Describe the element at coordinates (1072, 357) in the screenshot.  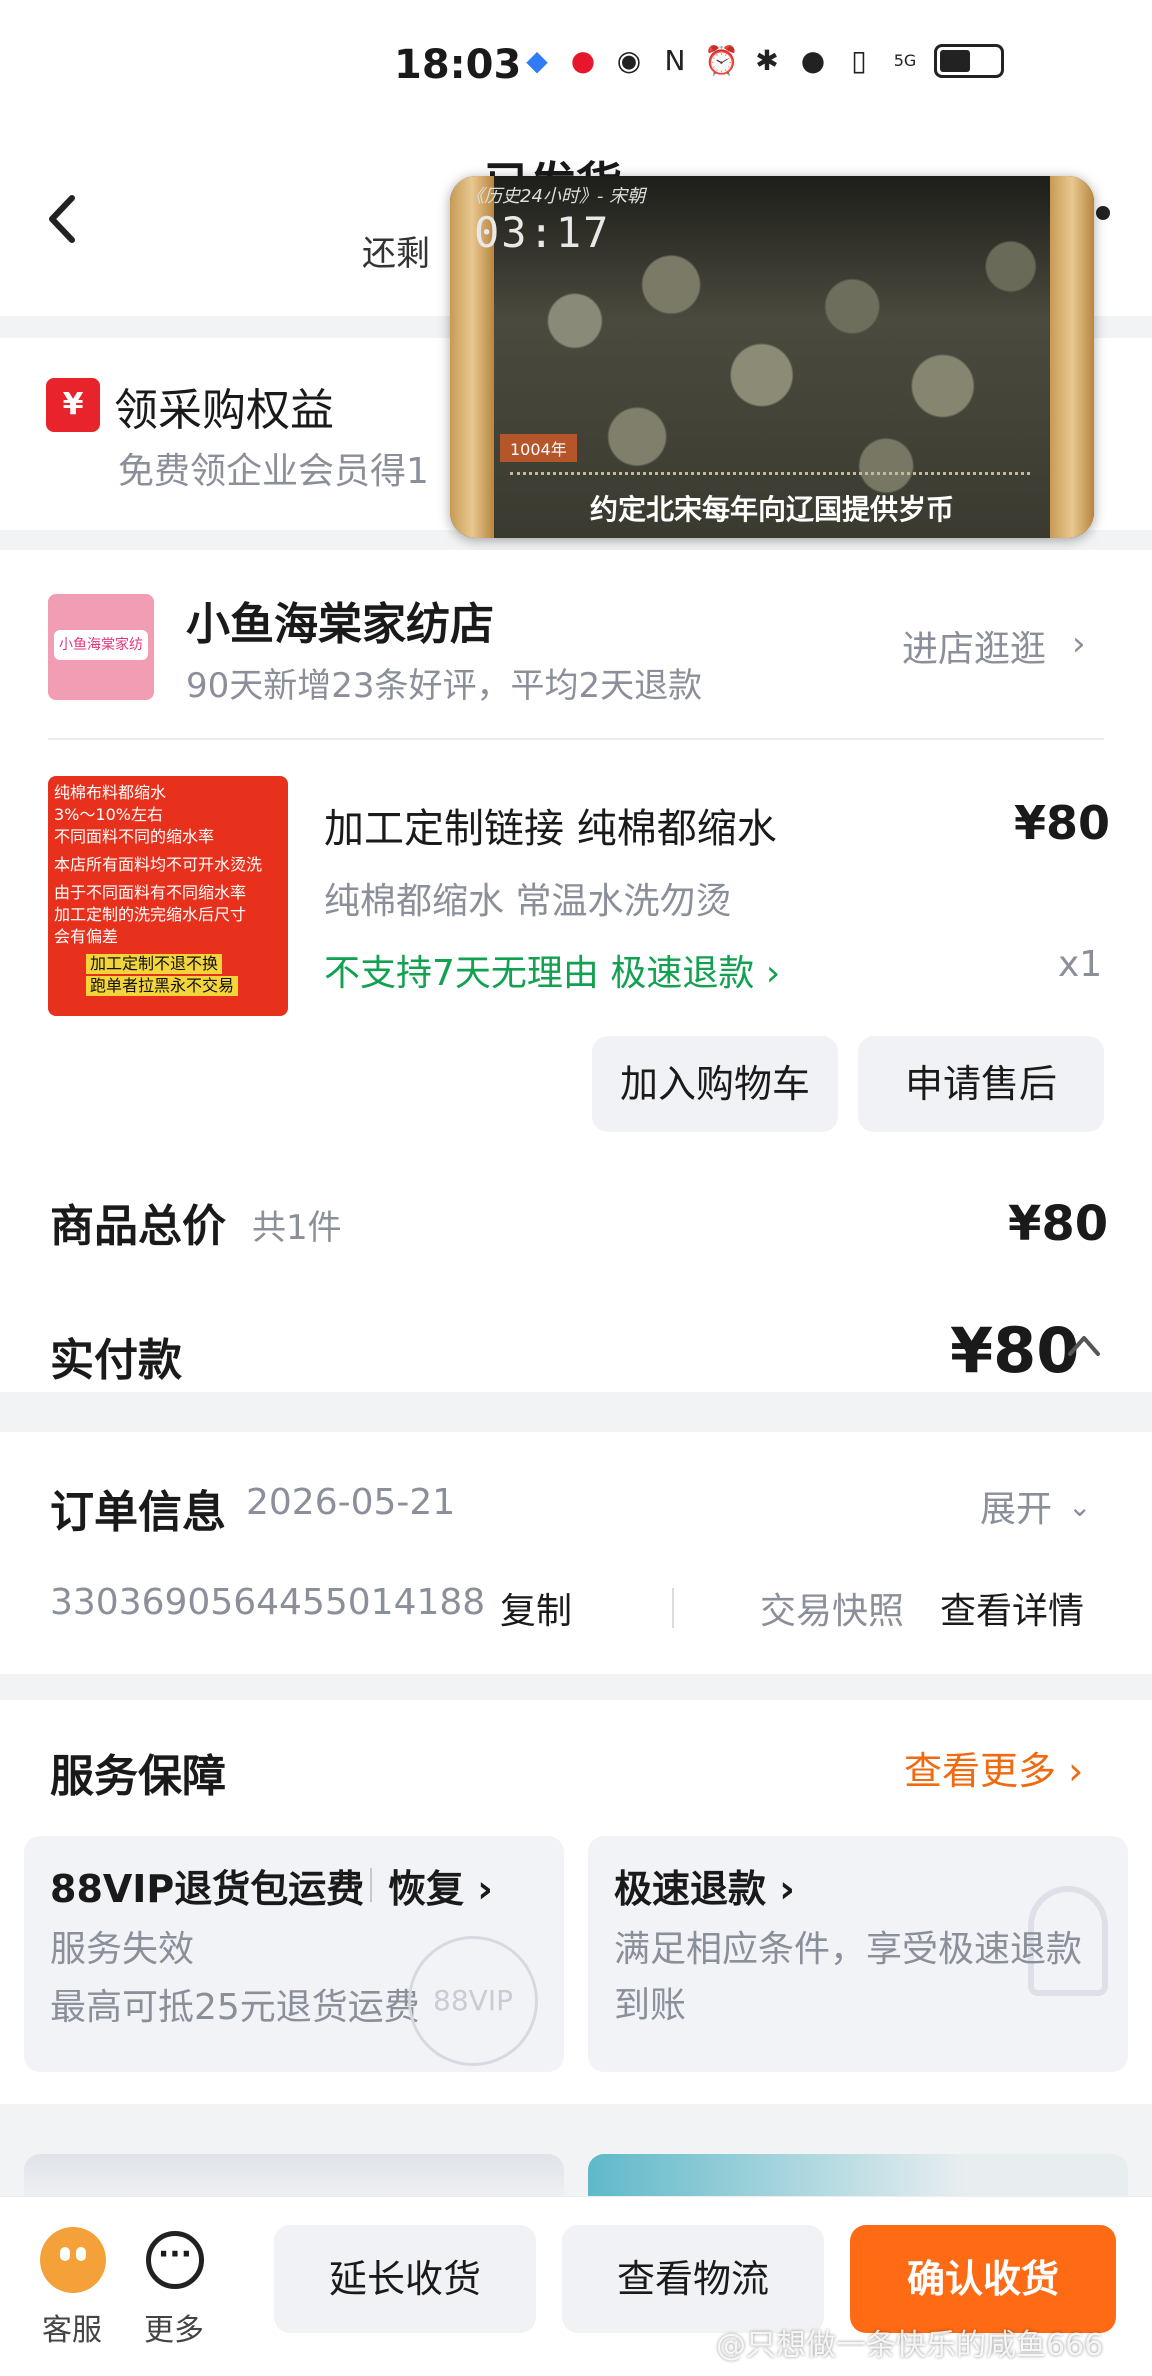
I see `scroll-right-decoration` at that location.